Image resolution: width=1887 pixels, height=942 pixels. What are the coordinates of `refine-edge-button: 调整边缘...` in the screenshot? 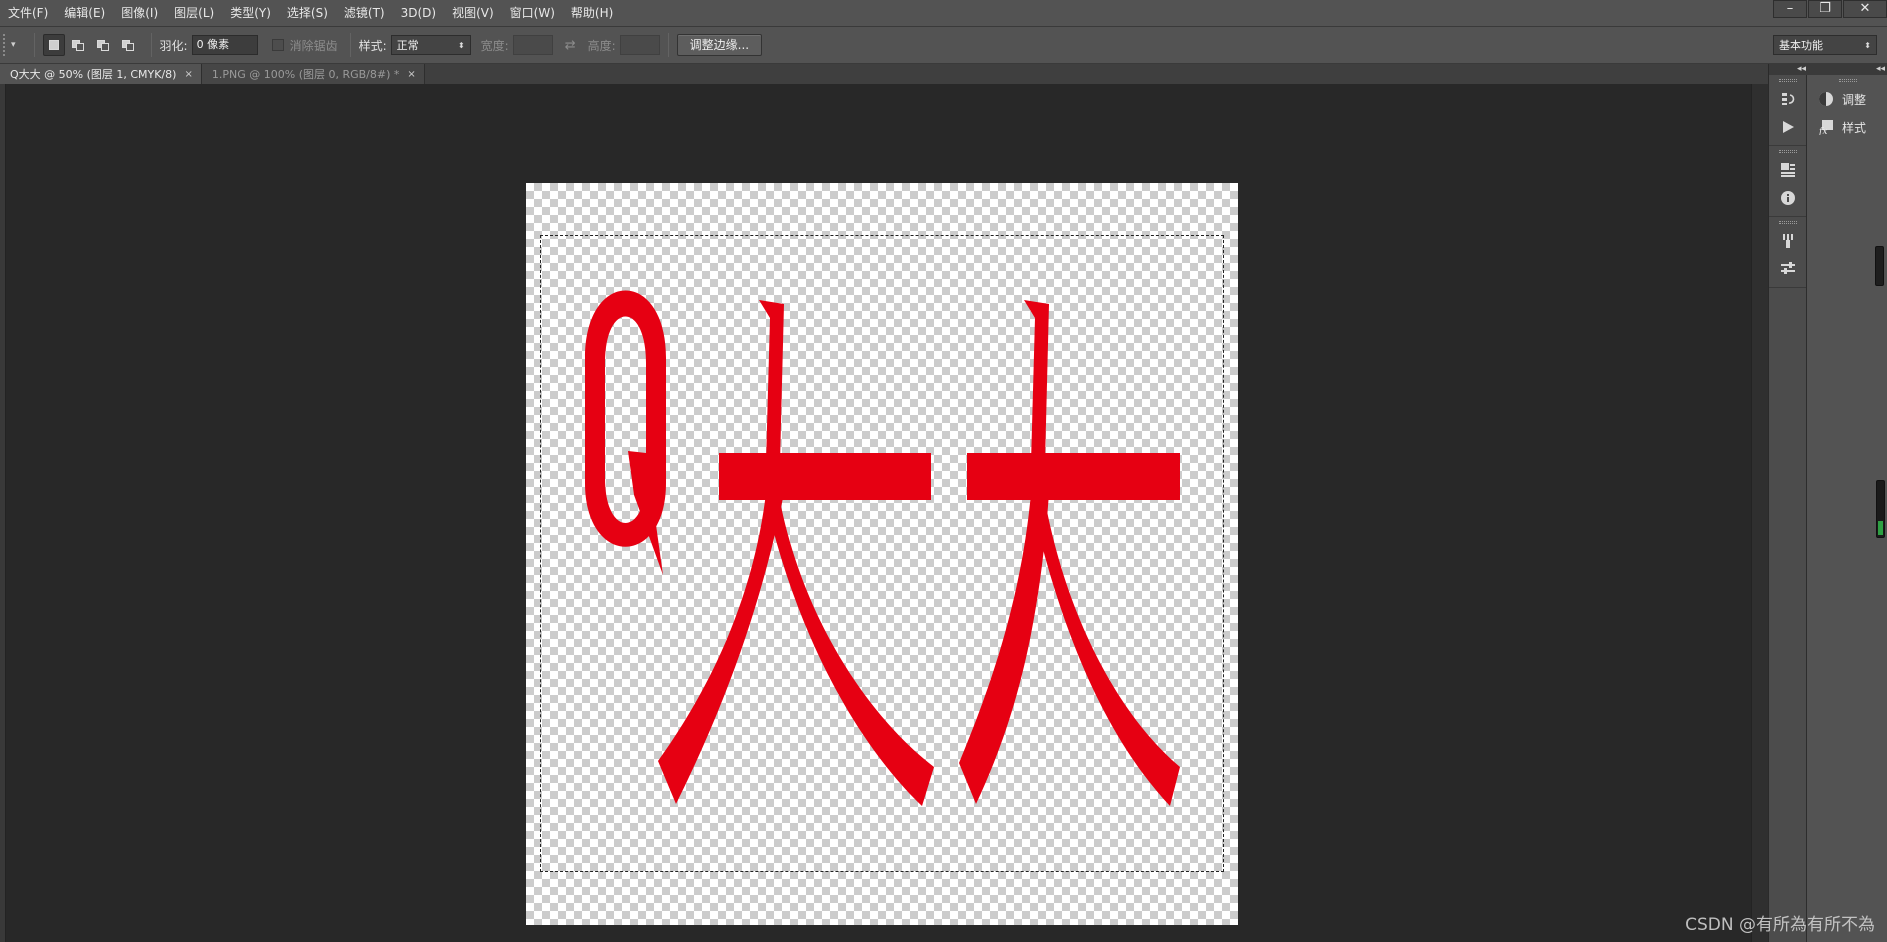 It's located at (719, 45).